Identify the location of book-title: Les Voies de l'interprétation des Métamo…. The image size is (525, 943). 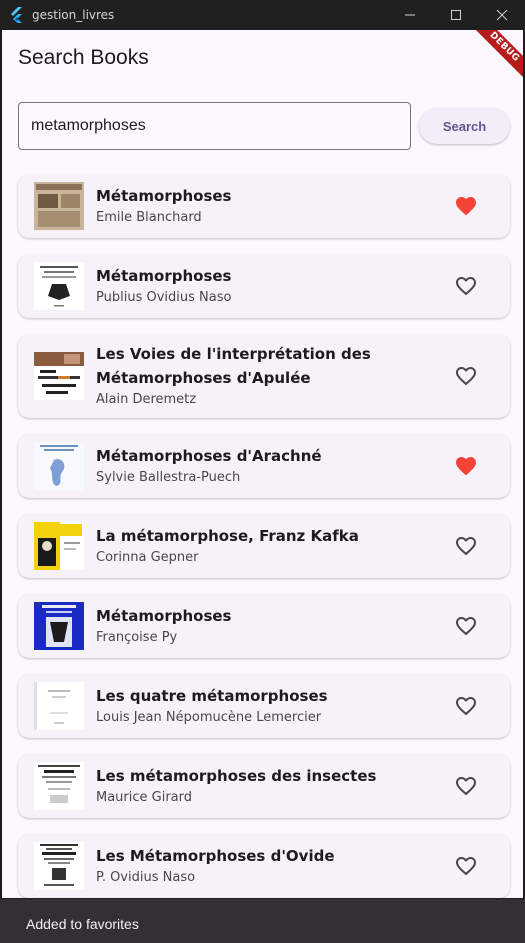
(233, 366).